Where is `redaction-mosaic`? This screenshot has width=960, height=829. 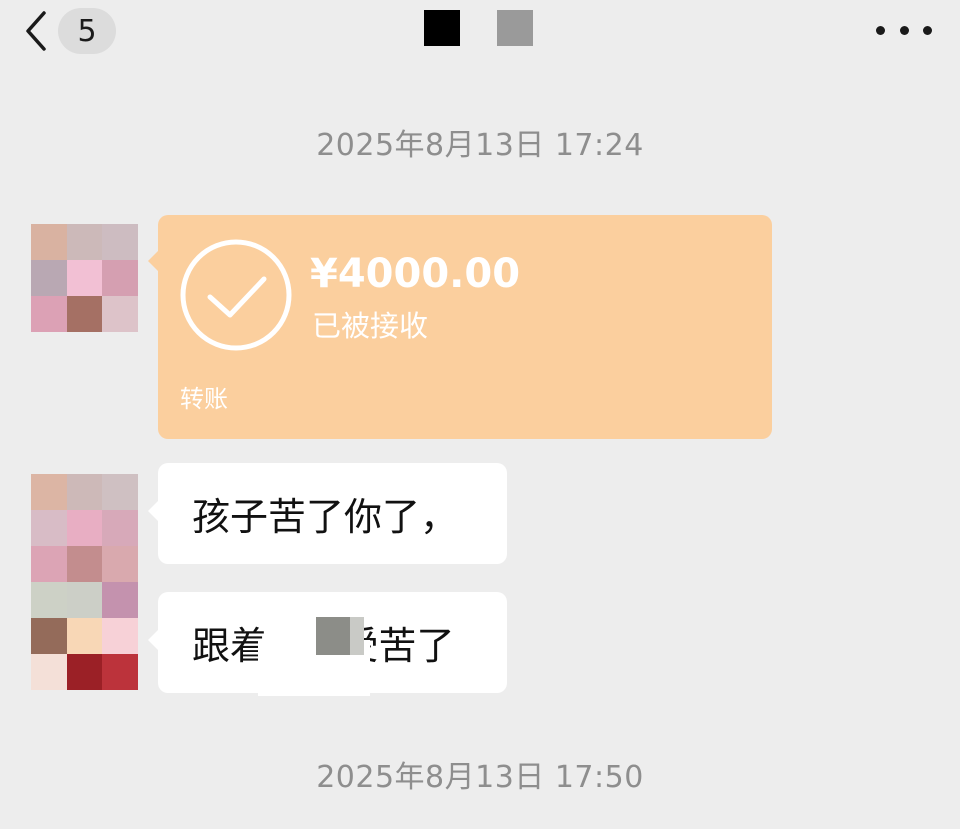
redaction-mosaic is located at coordinates (340, 636).